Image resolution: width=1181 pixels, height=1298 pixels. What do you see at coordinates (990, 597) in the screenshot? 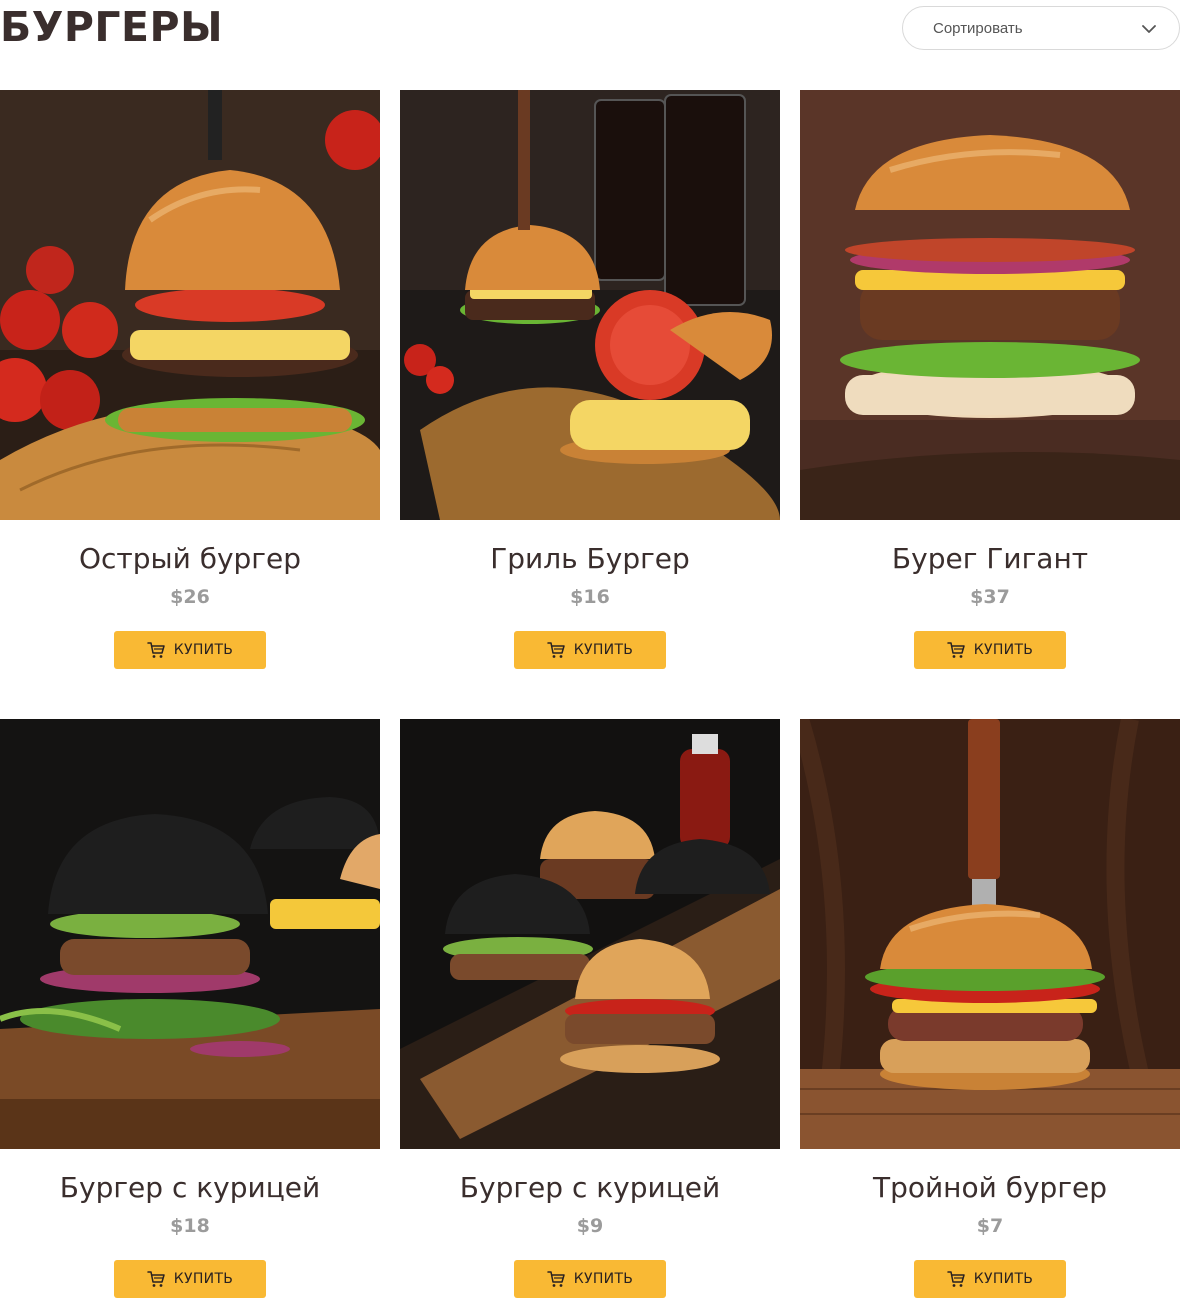
I see `product-price: $37` at bounding box center [990, 597].